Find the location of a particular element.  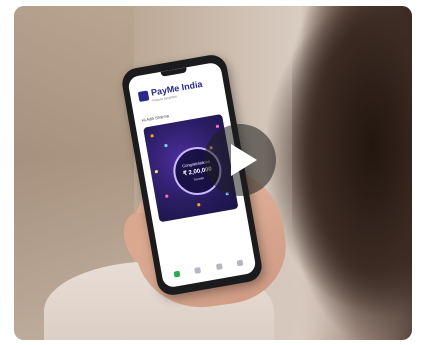

play-button is located at coordinates (240, 160).